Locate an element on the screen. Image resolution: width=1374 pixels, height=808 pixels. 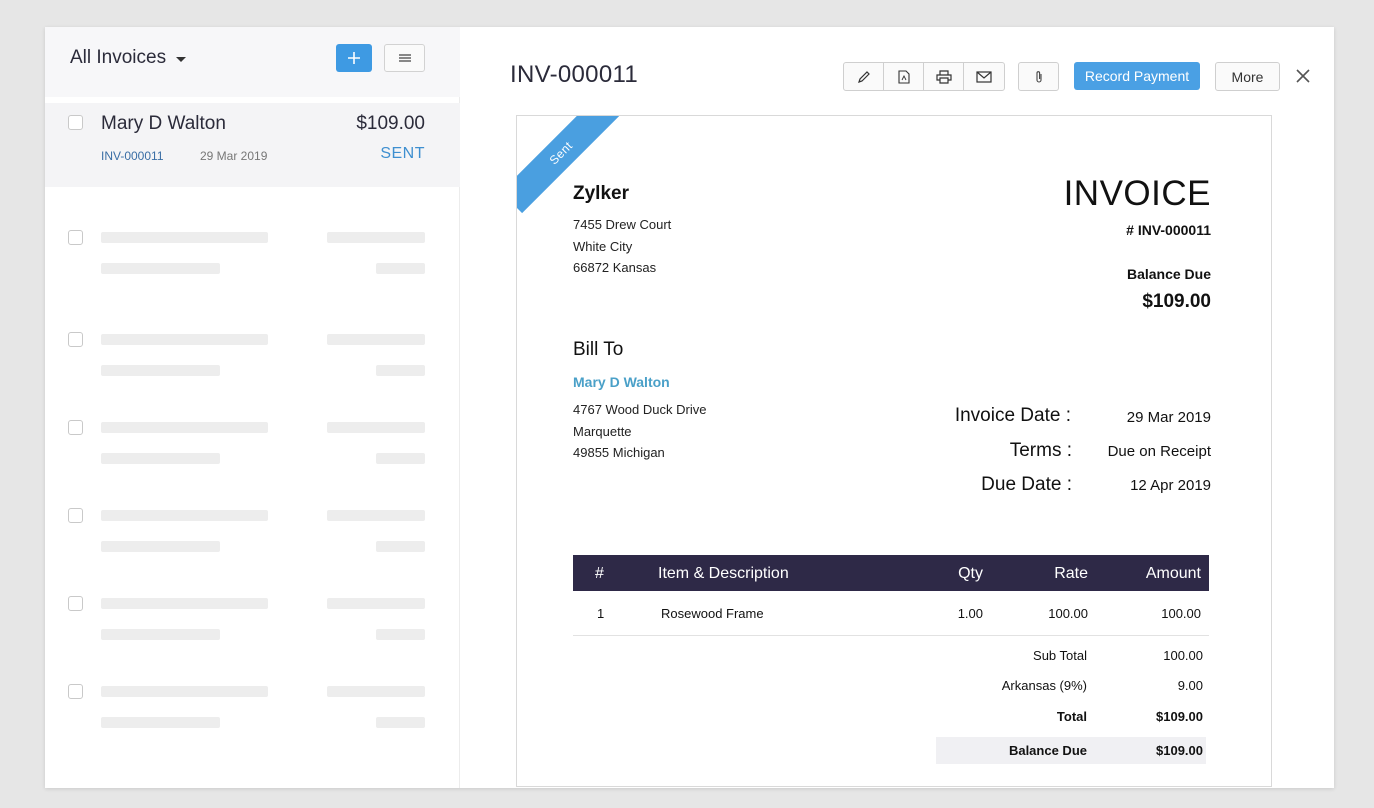
invoice-date-value: 29 Mar 2019 is located at coordinates (1168, 417).